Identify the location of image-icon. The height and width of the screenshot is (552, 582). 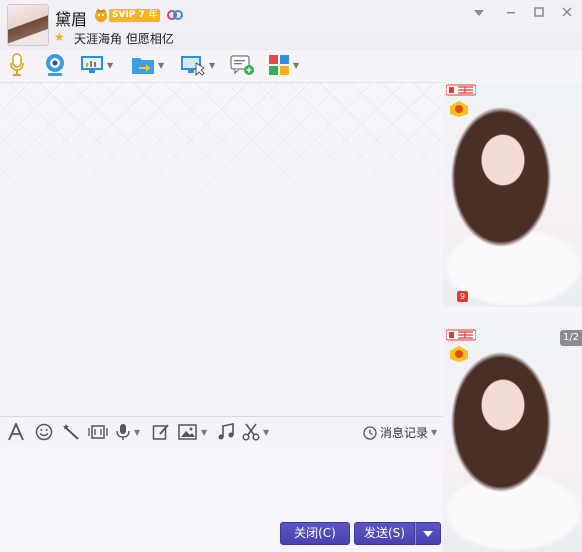
(187, 432).